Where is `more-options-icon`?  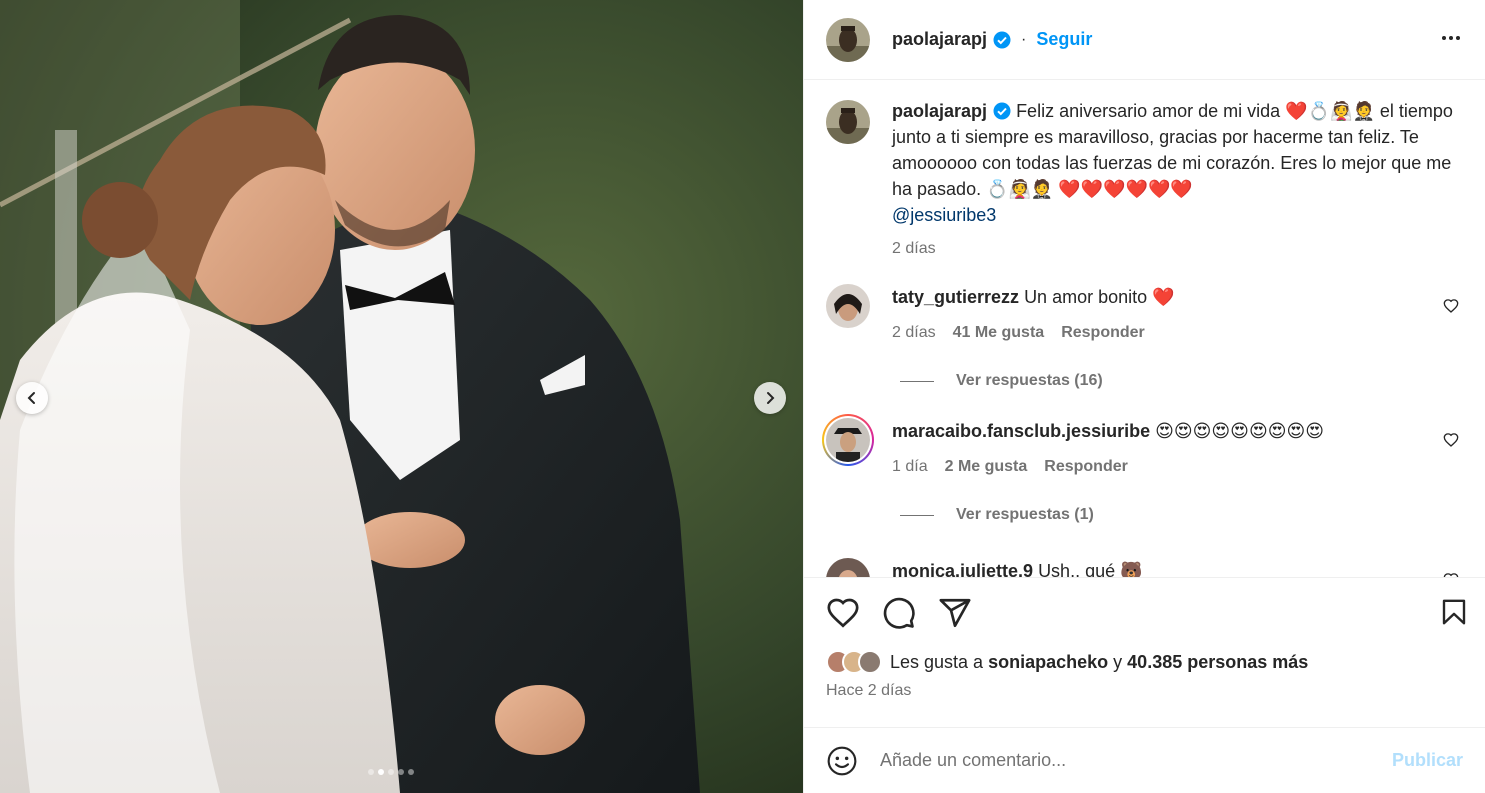 more-options-icon is located at coordinates (1451, 38).